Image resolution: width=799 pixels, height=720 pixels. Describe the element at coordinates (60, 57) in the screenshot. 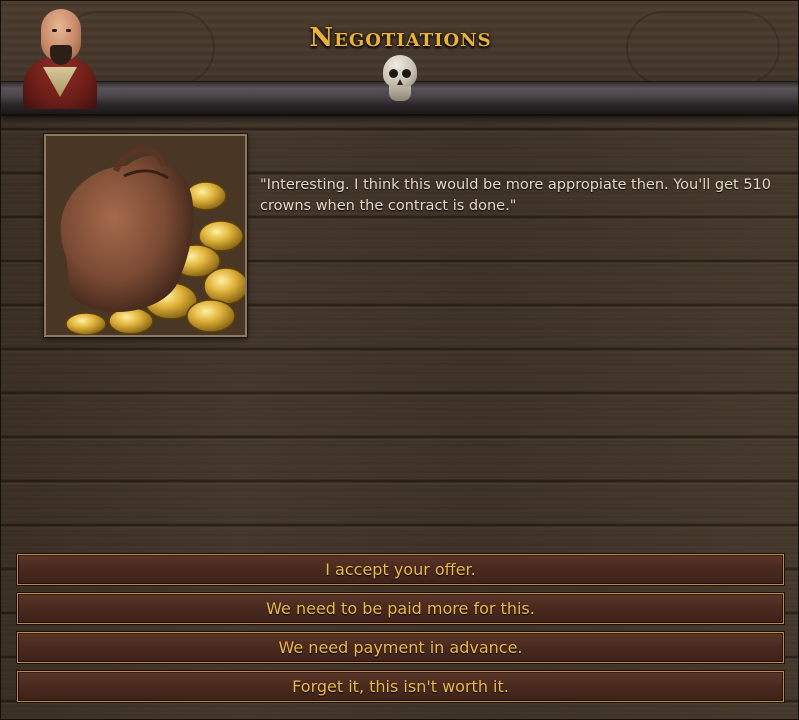

I see `character-portrait-icon` at that location.